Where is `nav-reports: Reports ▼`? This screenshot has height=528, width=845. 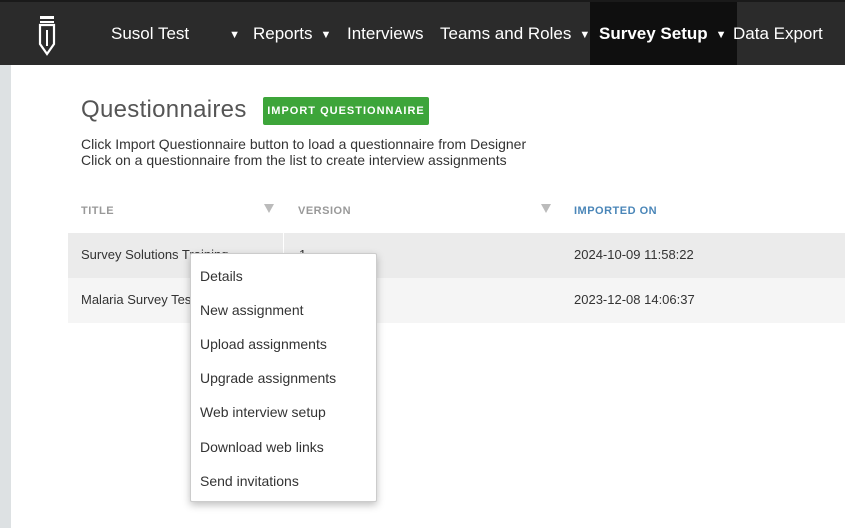
nav-reports: Reports ▼ is located at coordinates (292, 33).